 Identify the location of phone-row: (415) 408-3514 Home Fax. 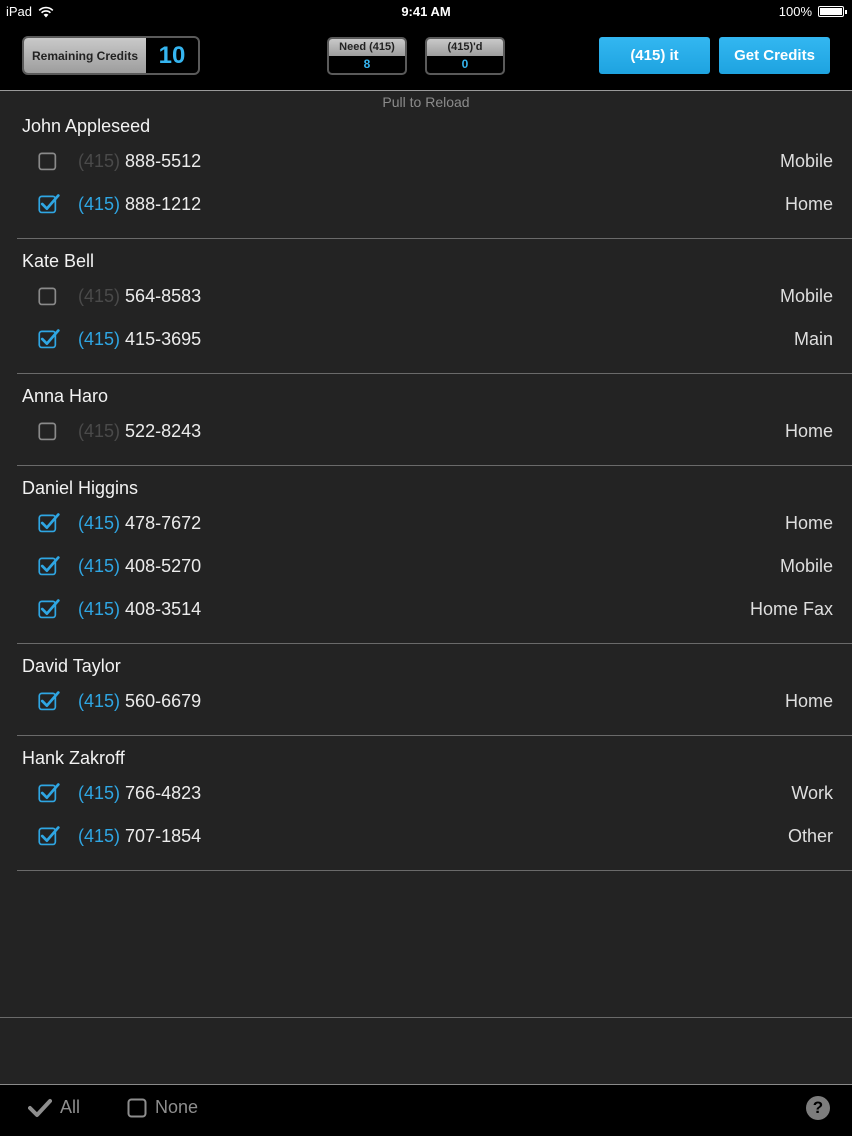
(434, 609).